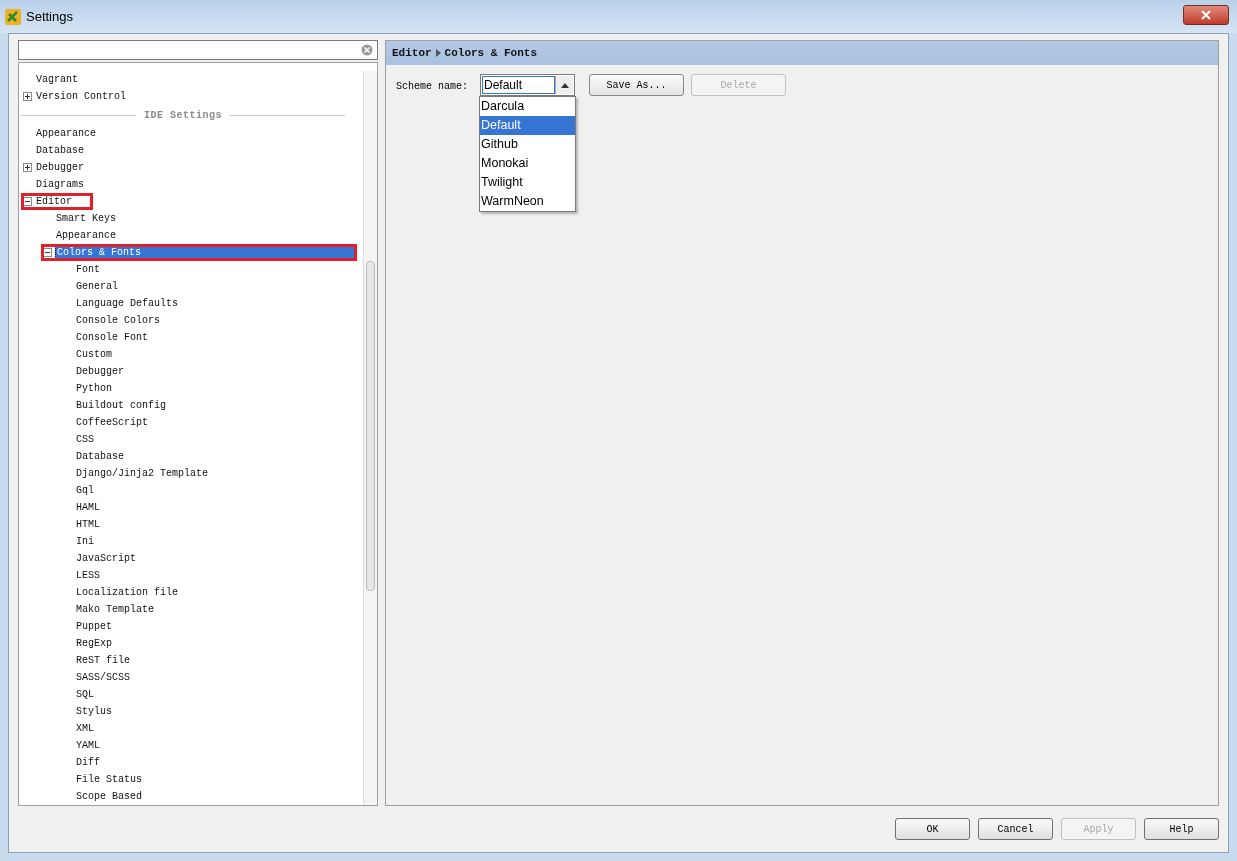  What do you see at coordinates (85, 490) in the screenshot?
I see `tree-item: Gql` at bounding box center [85, 490].